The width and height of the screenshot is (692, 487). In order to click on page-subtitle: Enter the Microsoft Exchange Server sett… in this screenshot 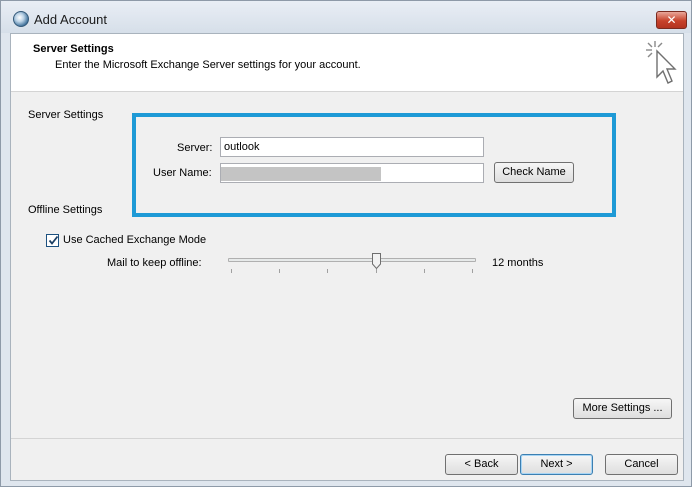, I will do `click(208, 65)`.